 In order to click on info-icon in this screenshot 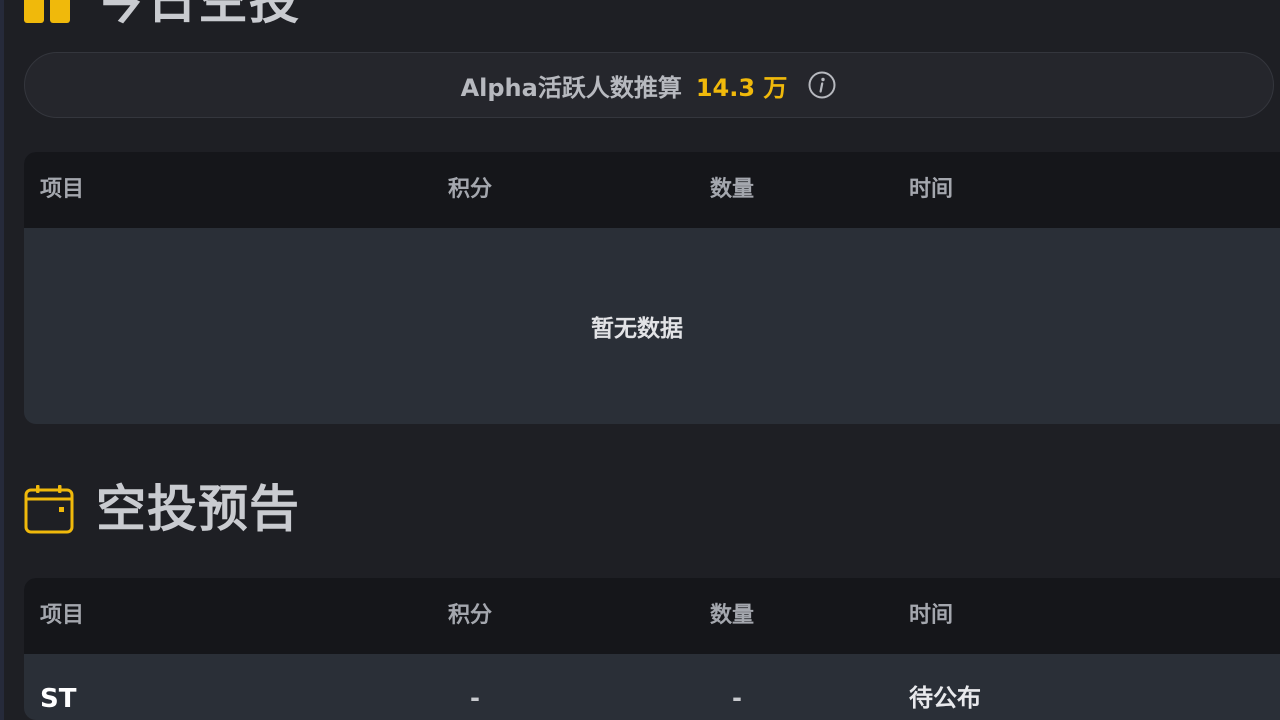, I will do `click(822, 85)`.